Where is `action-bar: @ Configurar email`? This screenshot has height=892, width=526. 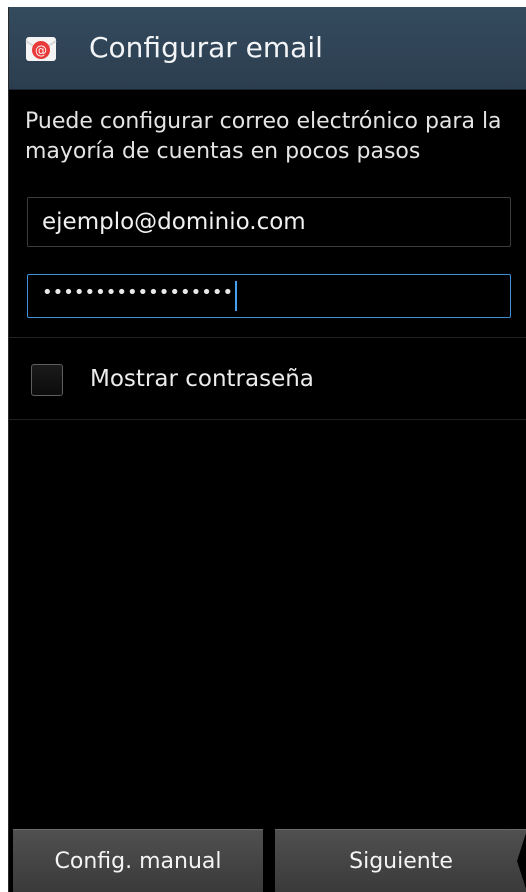
action-bar: @ Configurar email is located at coordinates (267, 48).